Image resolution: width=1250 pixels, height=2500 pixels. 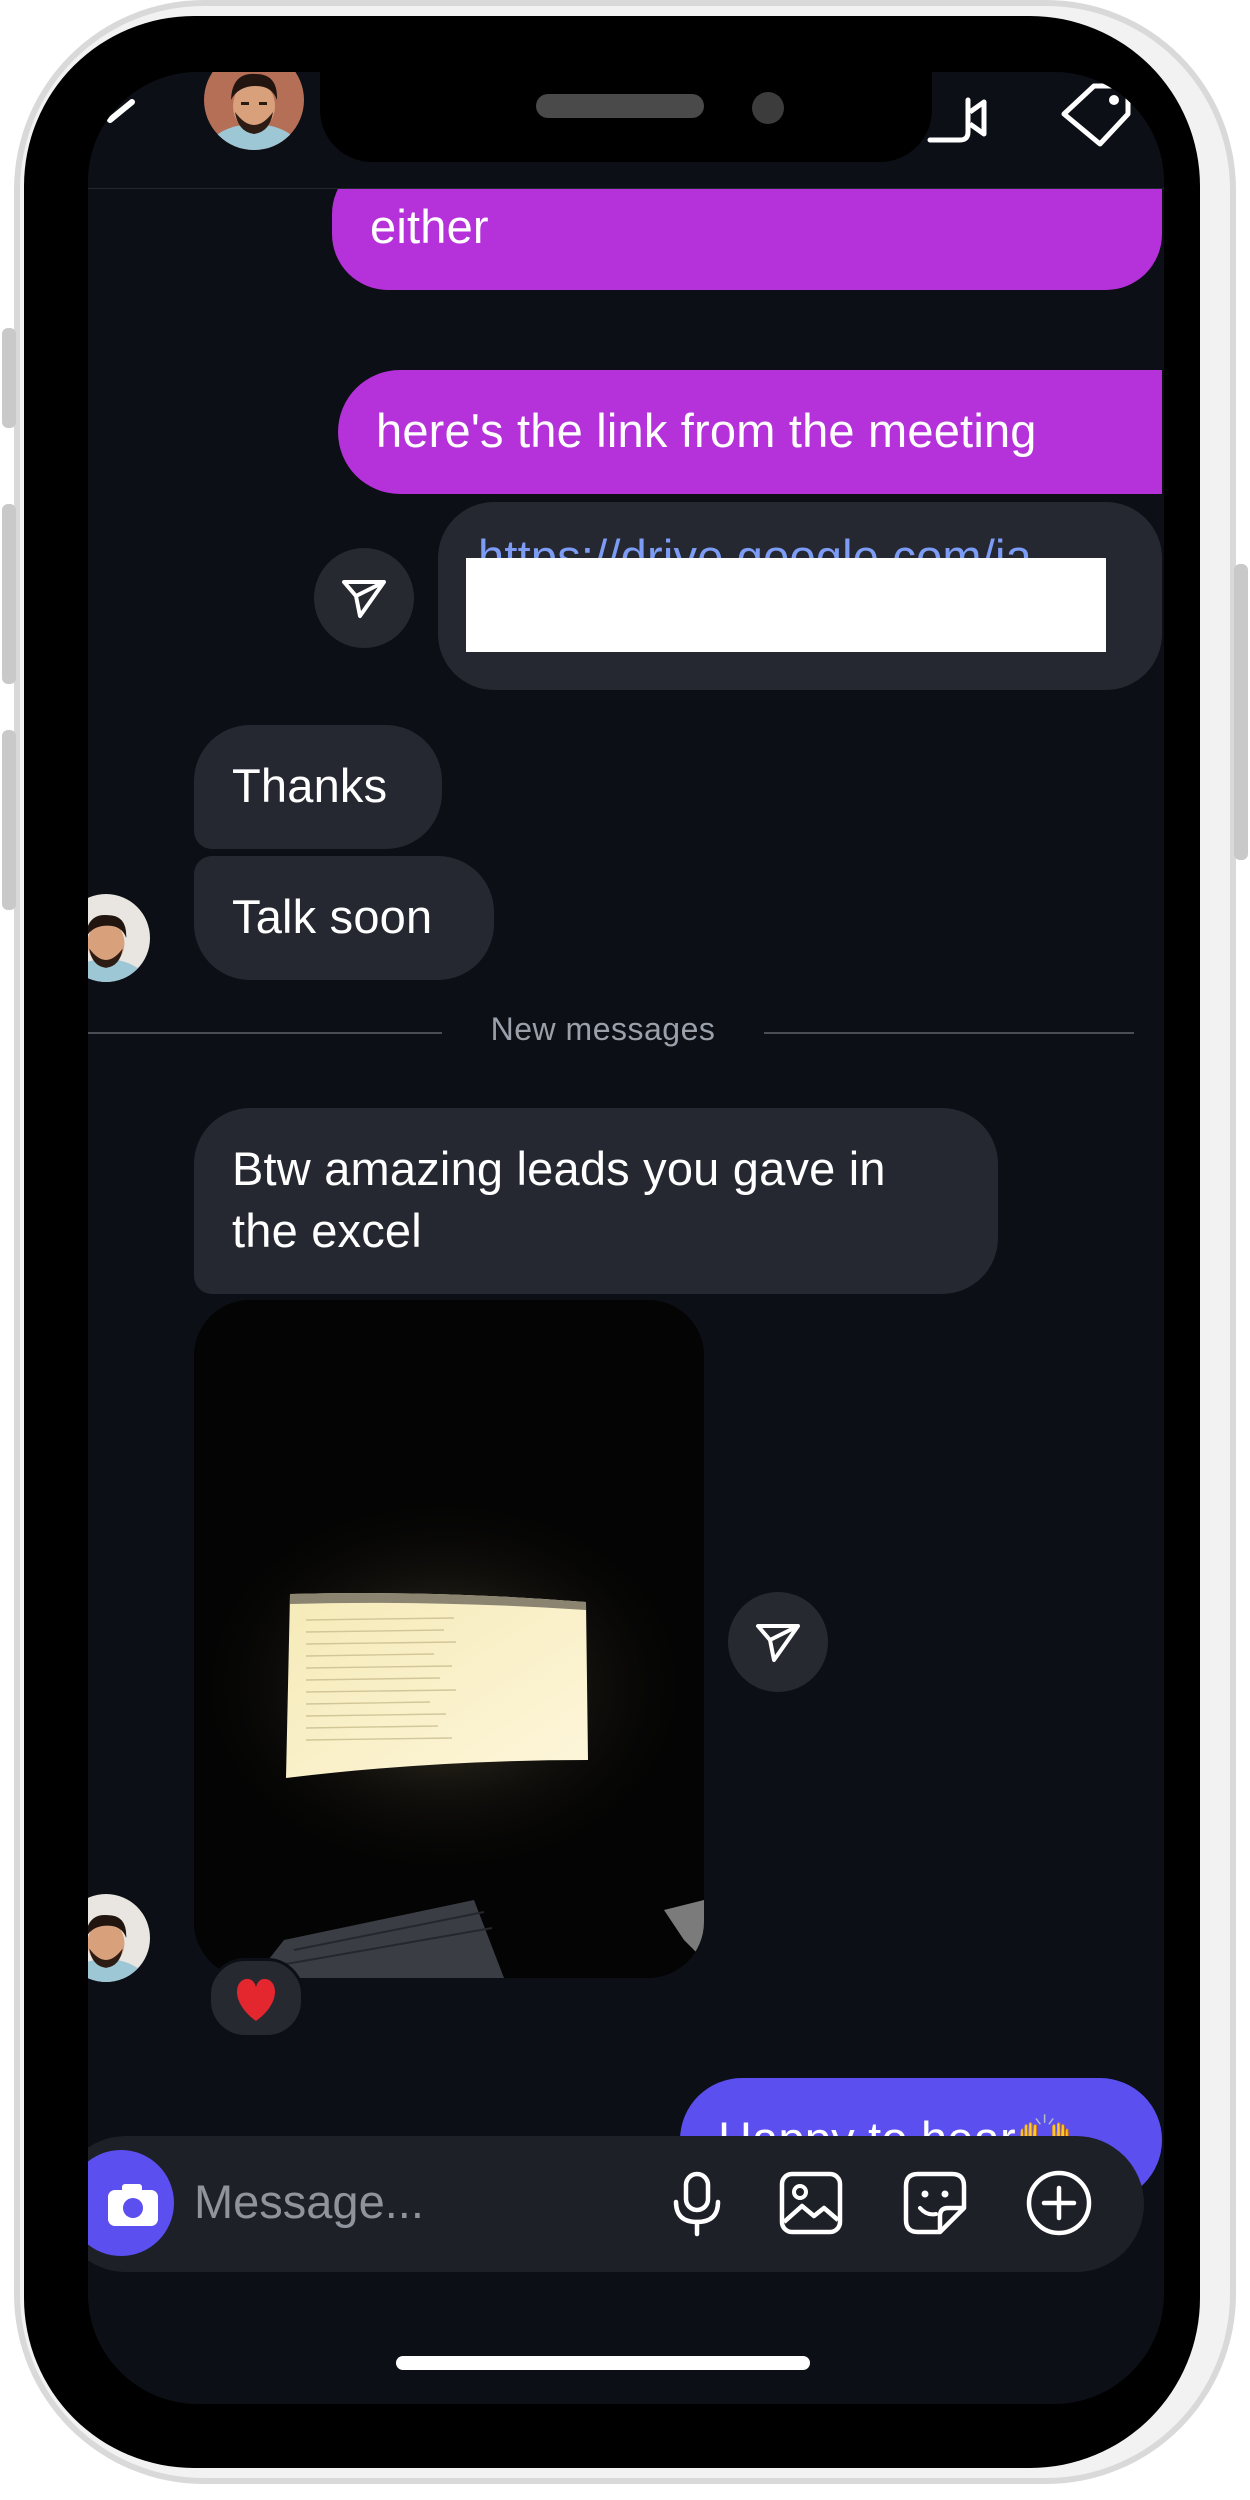 I want to click on silent-switch, so click(x=9, y=378).